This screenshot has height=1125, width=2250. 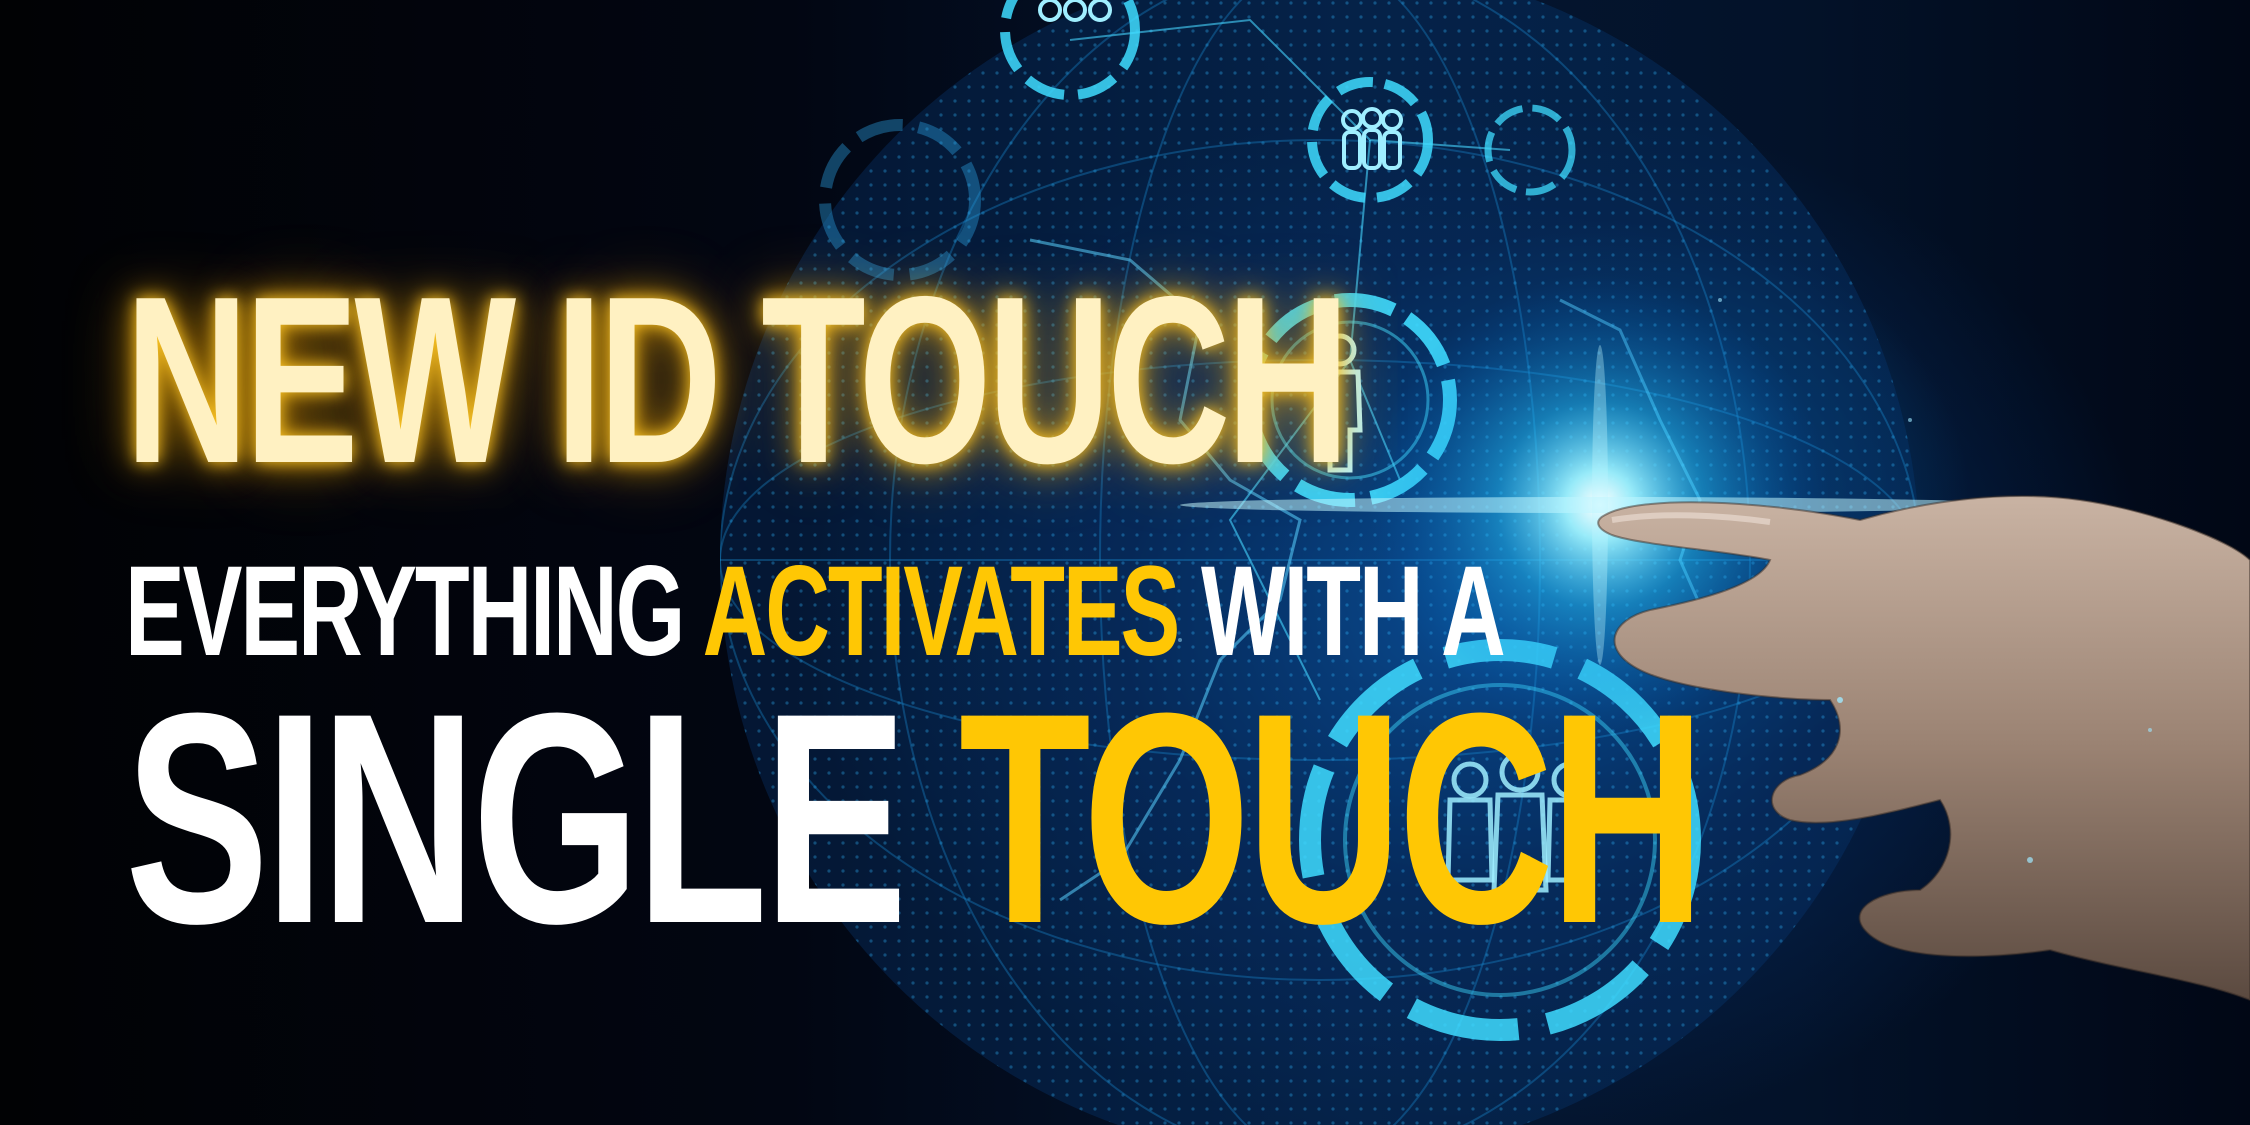 I want to click on headline-line-1: NEW ID TOUCH, so click(x=737, y=380).